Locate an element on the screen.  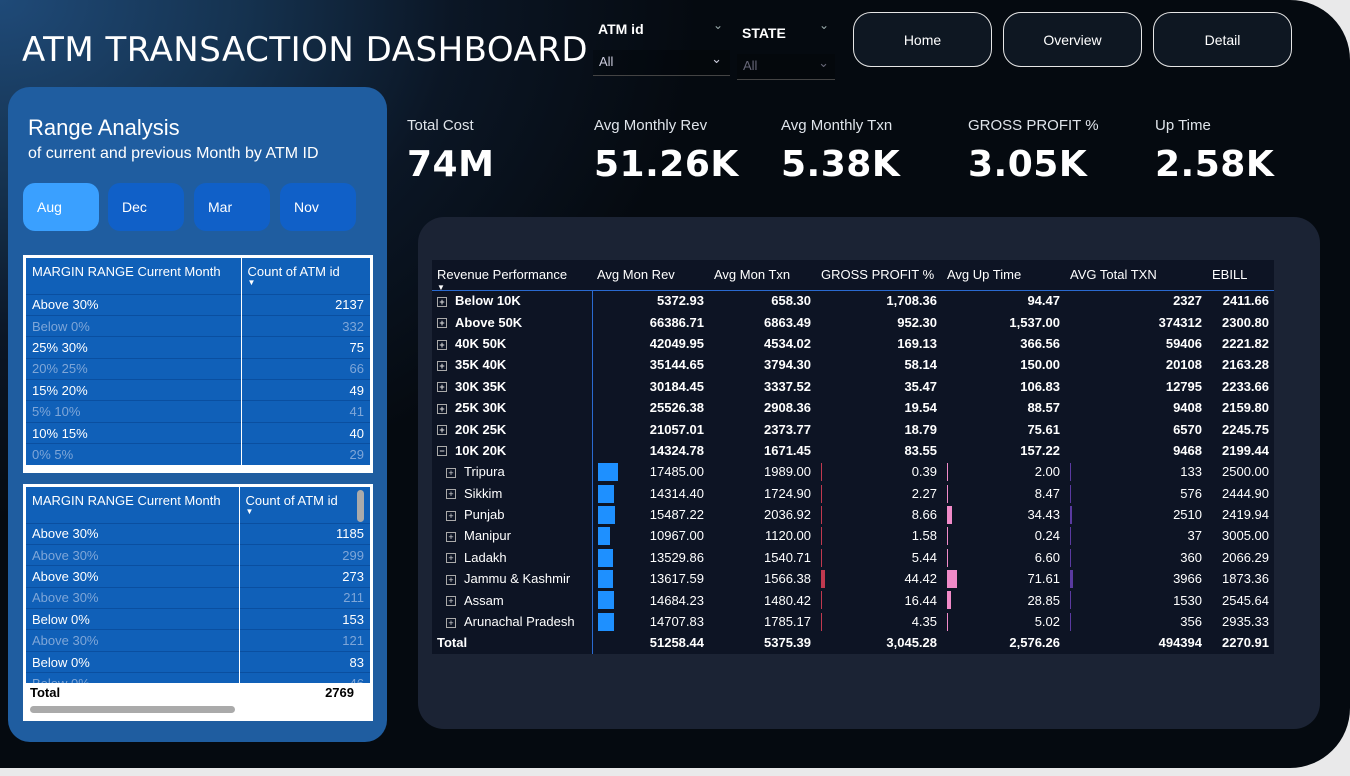
table-row: Above 30% 121 is located at coordinates (198, 640).